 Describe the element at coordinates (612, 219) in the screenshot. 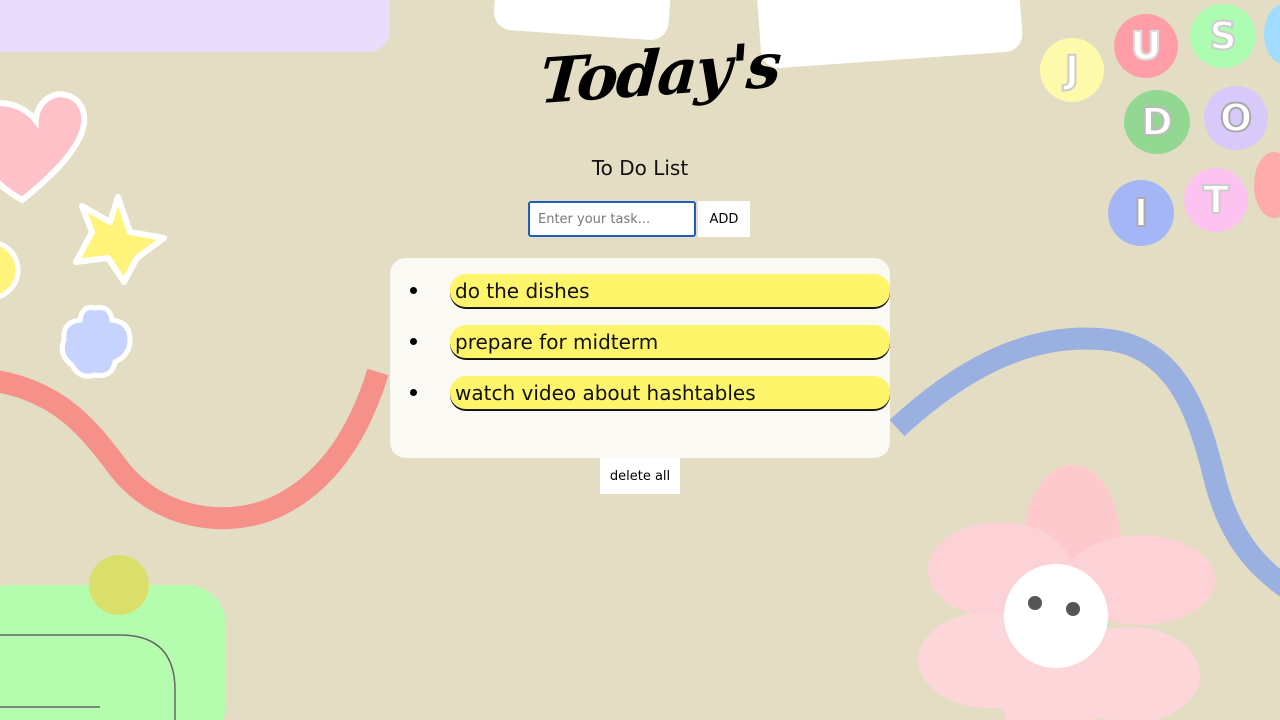

I see `task-input` at that location.